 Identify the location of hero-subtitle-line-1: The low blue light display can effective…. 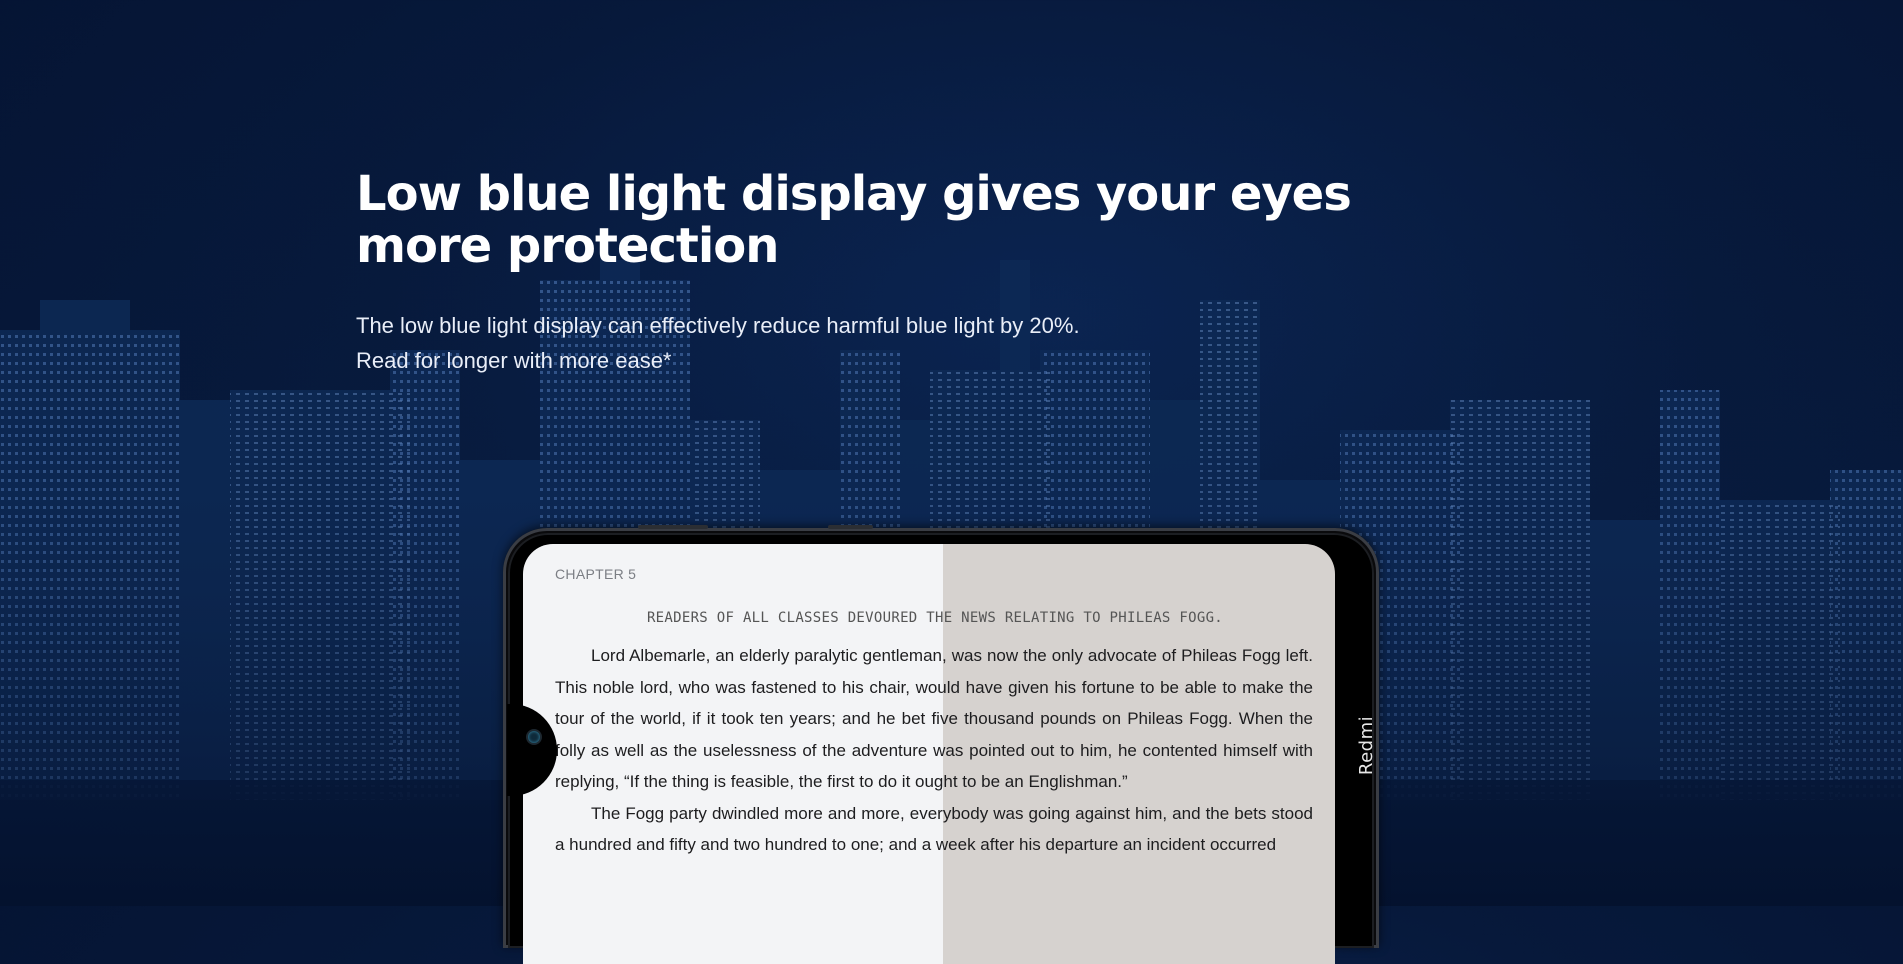
(718, 325).